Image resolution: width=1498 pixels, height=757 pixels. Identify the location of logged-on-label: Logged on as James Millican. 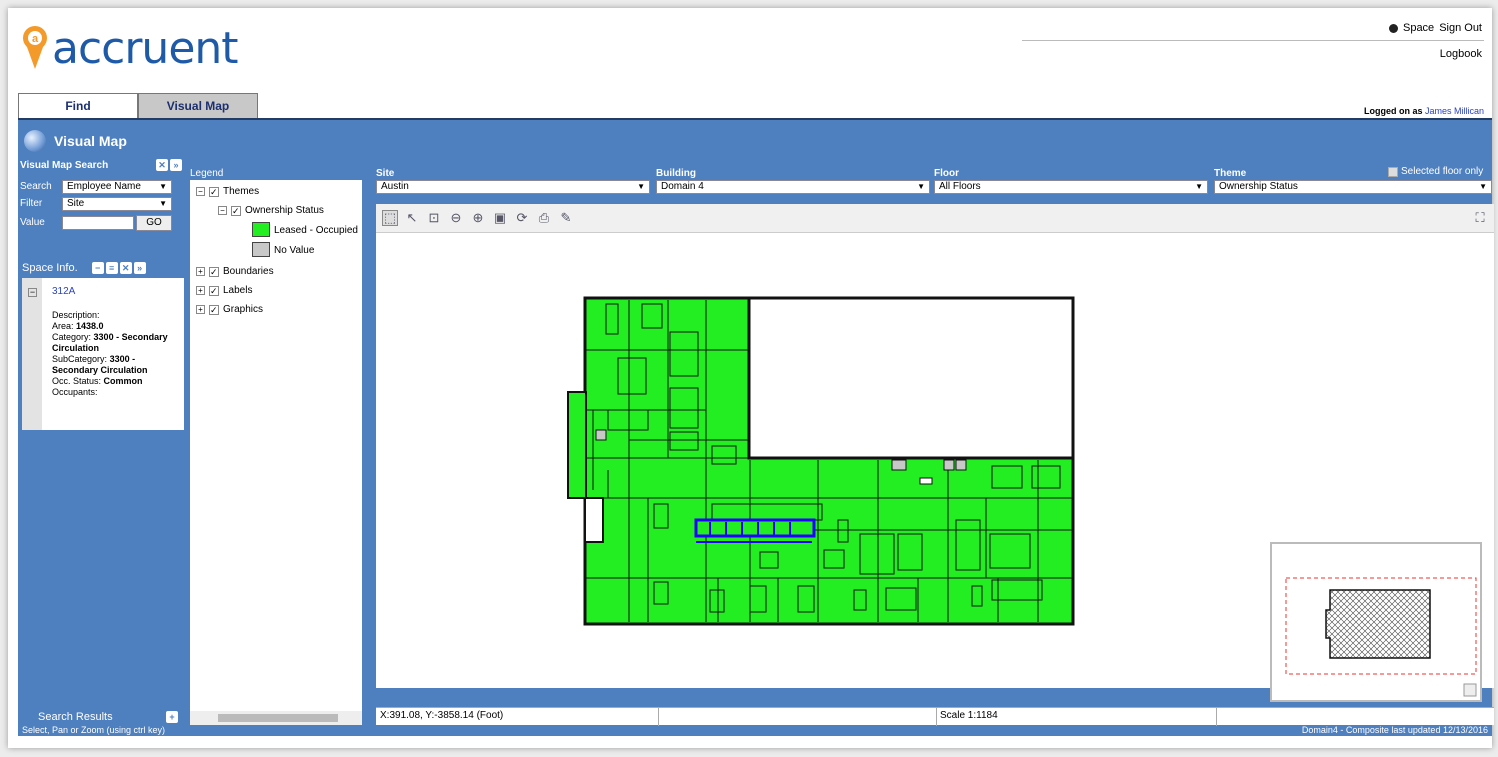
(1424, 111).